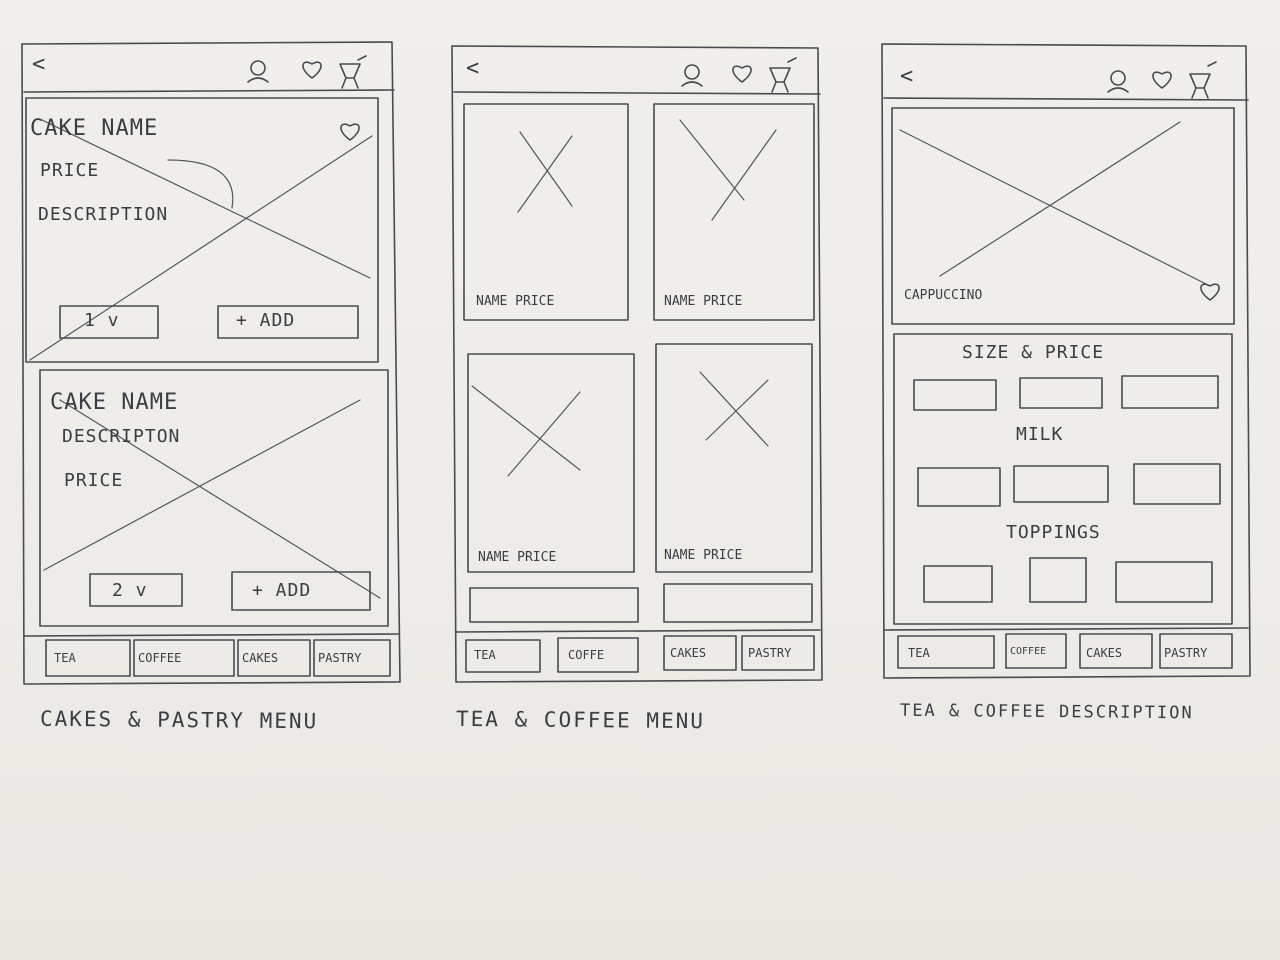 This screenshot has height=960, width=1280. Describe the element at coordinates (265, 320) in the screenshot. I see `card1-add-button: + ADD` at that location.